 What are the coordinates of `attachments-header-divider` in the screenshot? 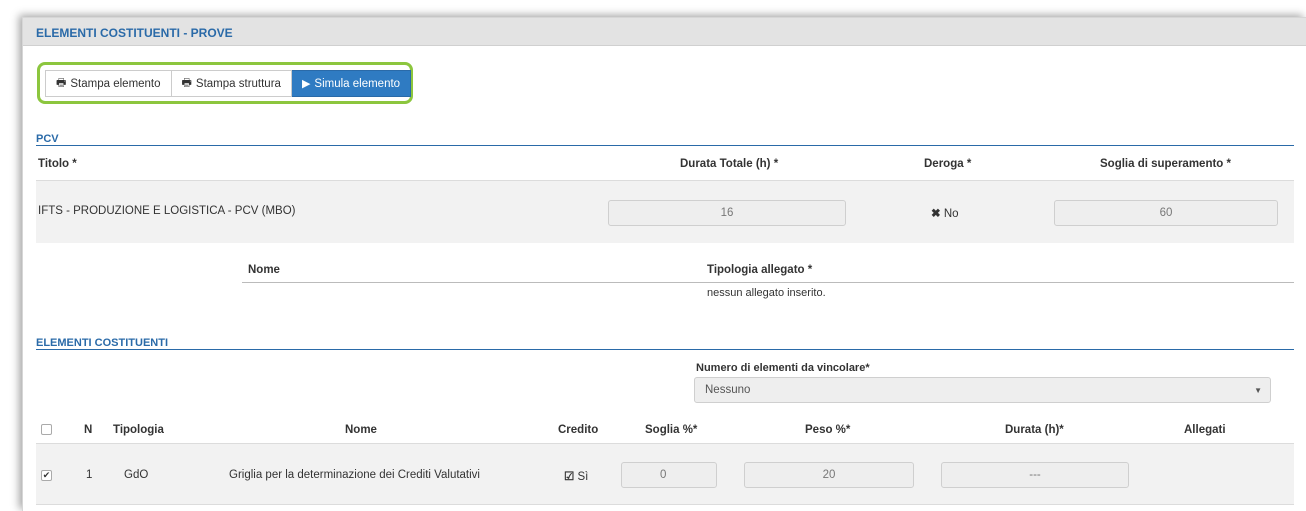 It's located at (768, 282).